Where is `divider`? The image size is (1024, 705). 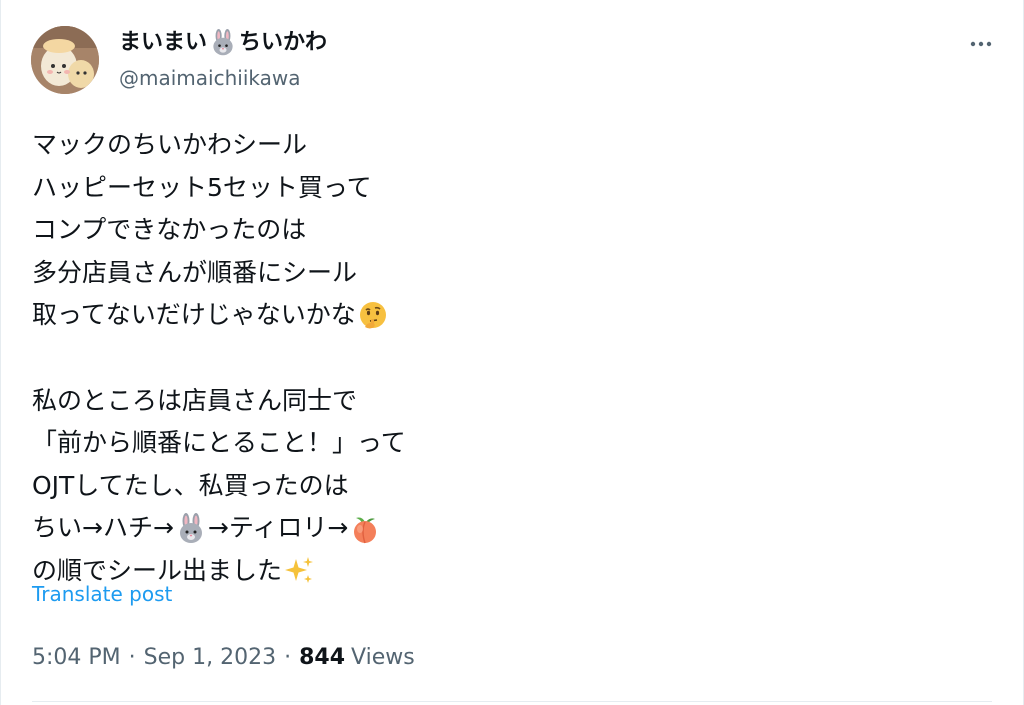
divider is located at coordinates (512, 701).